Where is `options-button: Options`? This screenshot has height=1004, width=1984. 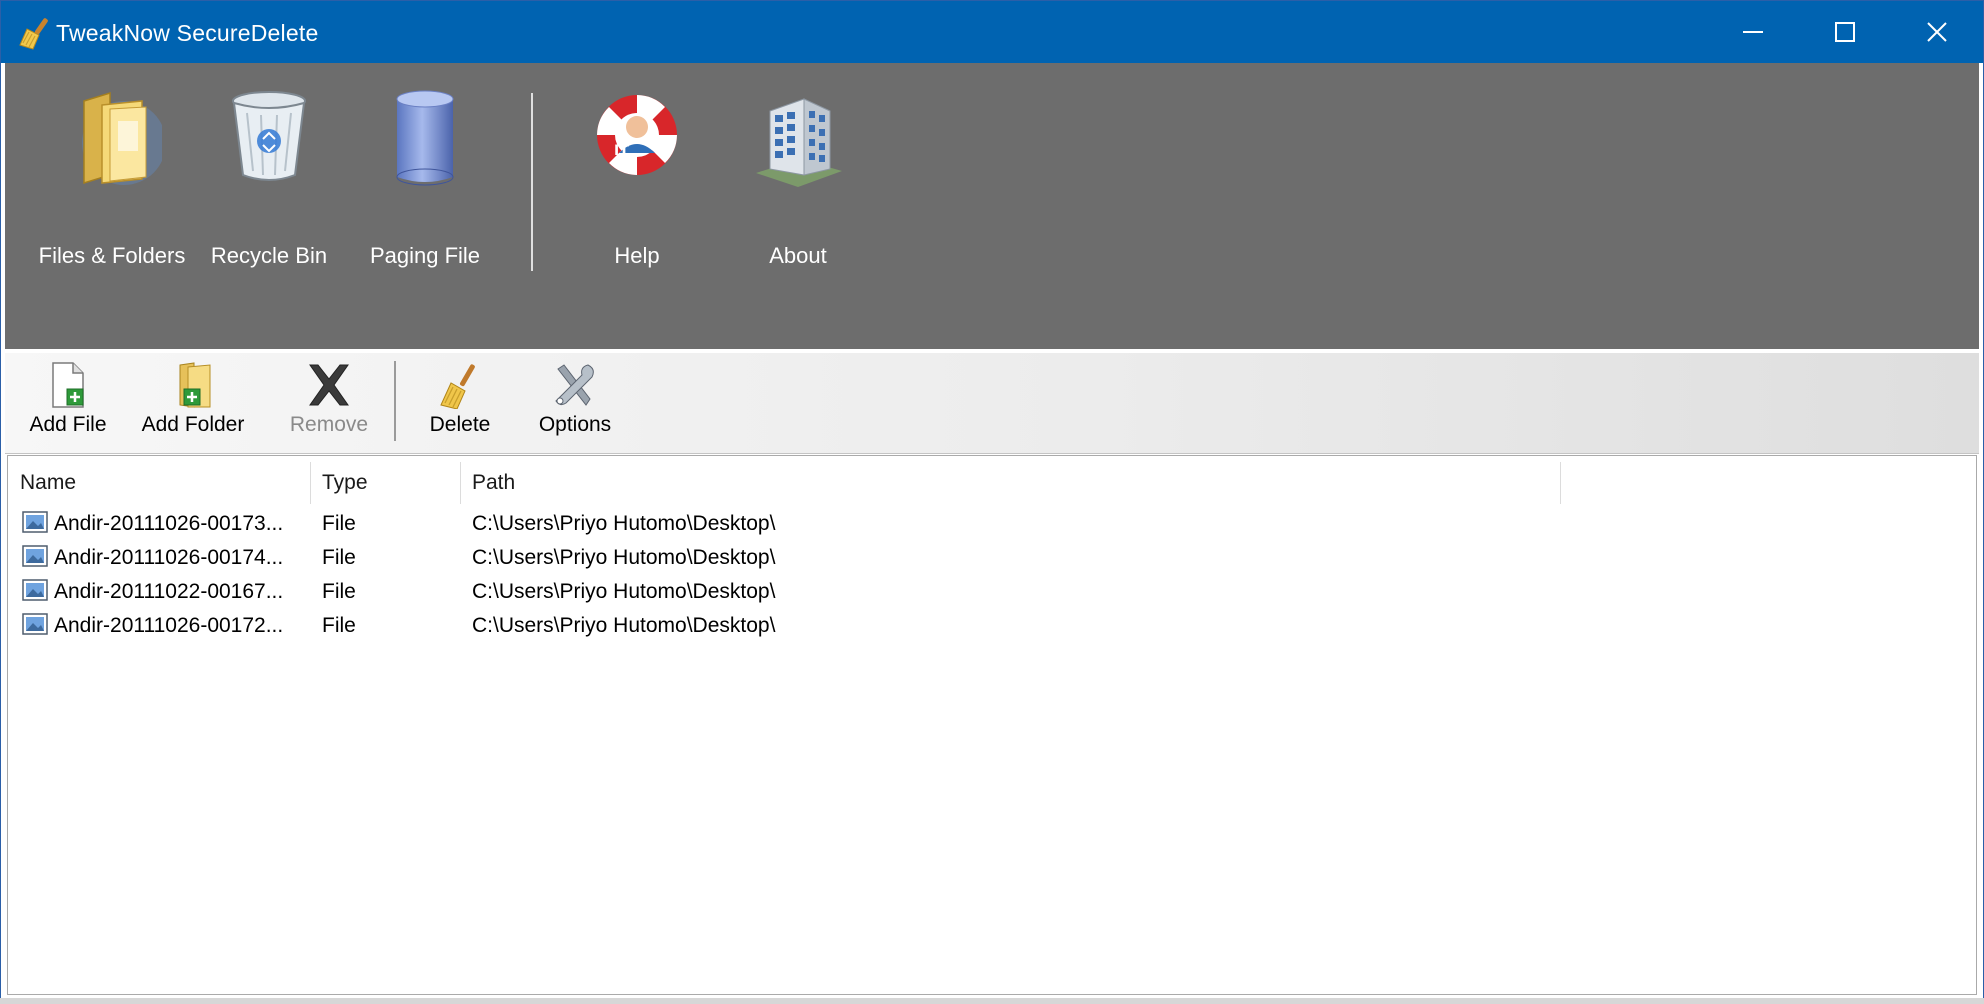 options-button: Options is located at coordinates (575, 403).